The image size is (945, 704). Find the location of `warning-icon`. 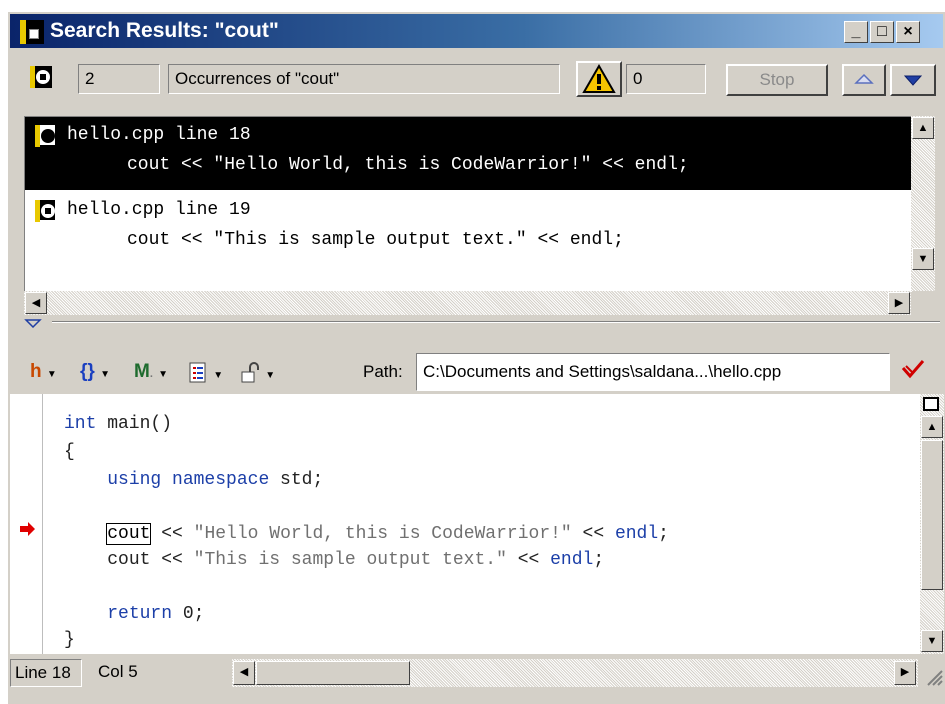

warning-icon is located at coordinates (599, 78).